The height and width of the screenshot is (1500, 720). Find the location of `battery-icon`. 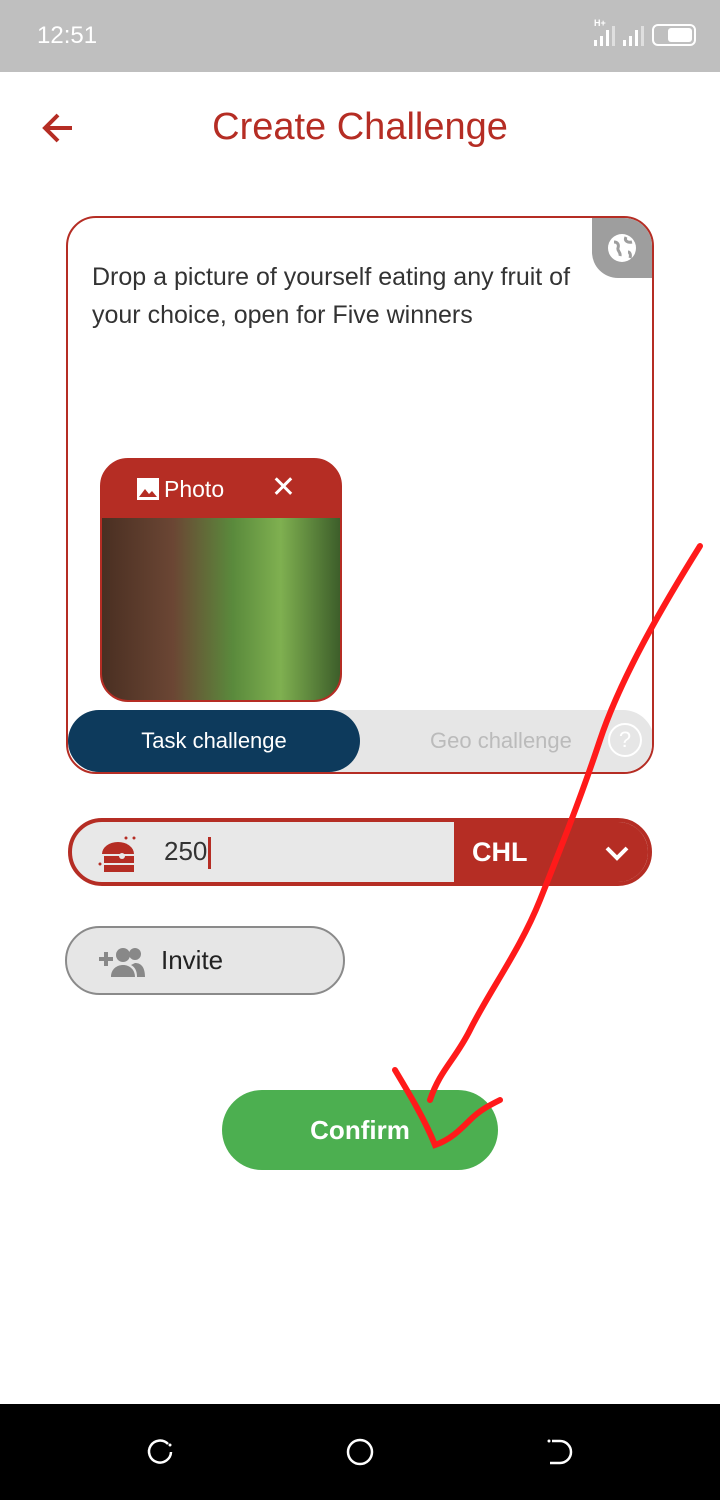

battery-icon is located at coordinates (674, 35).